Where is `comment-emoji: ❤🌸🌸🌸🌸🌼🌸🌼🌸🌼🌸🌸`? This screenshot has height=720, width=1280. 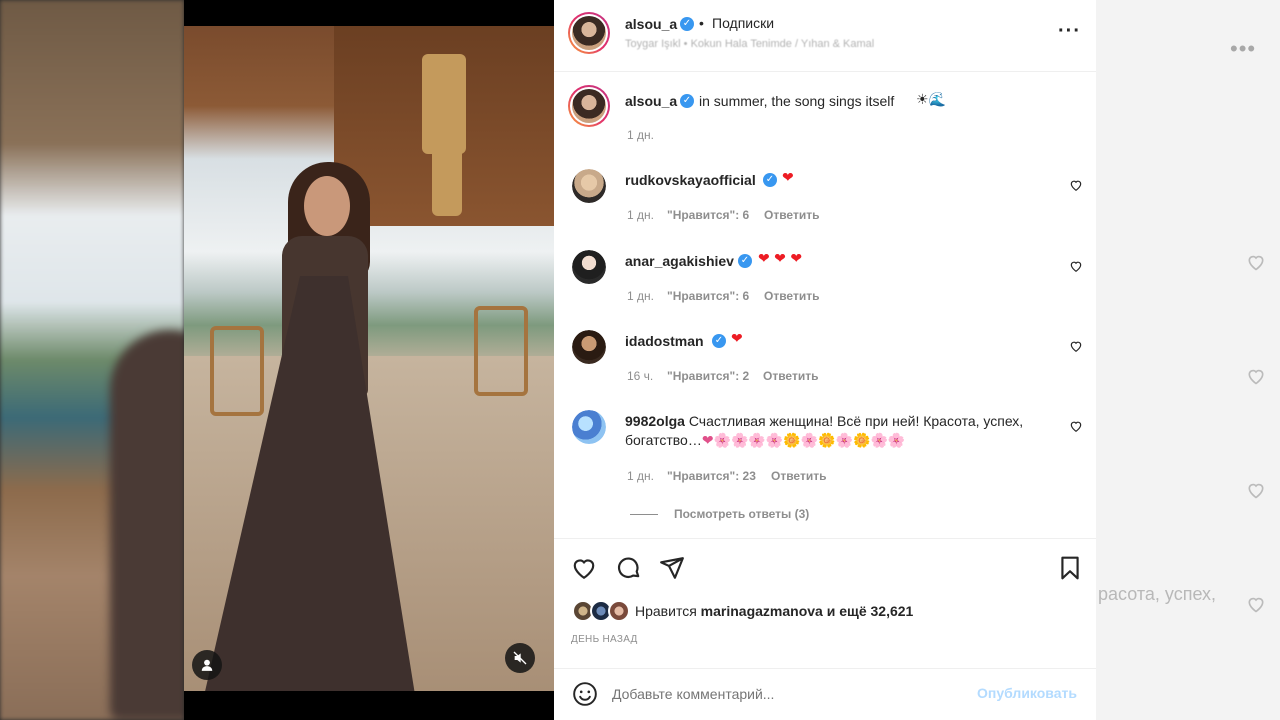
comment-emoji: ❤🌸🌸🌸🌸🌼🌸🌼🌸🌼🌸🌸 is located at coordinates (803, 441).